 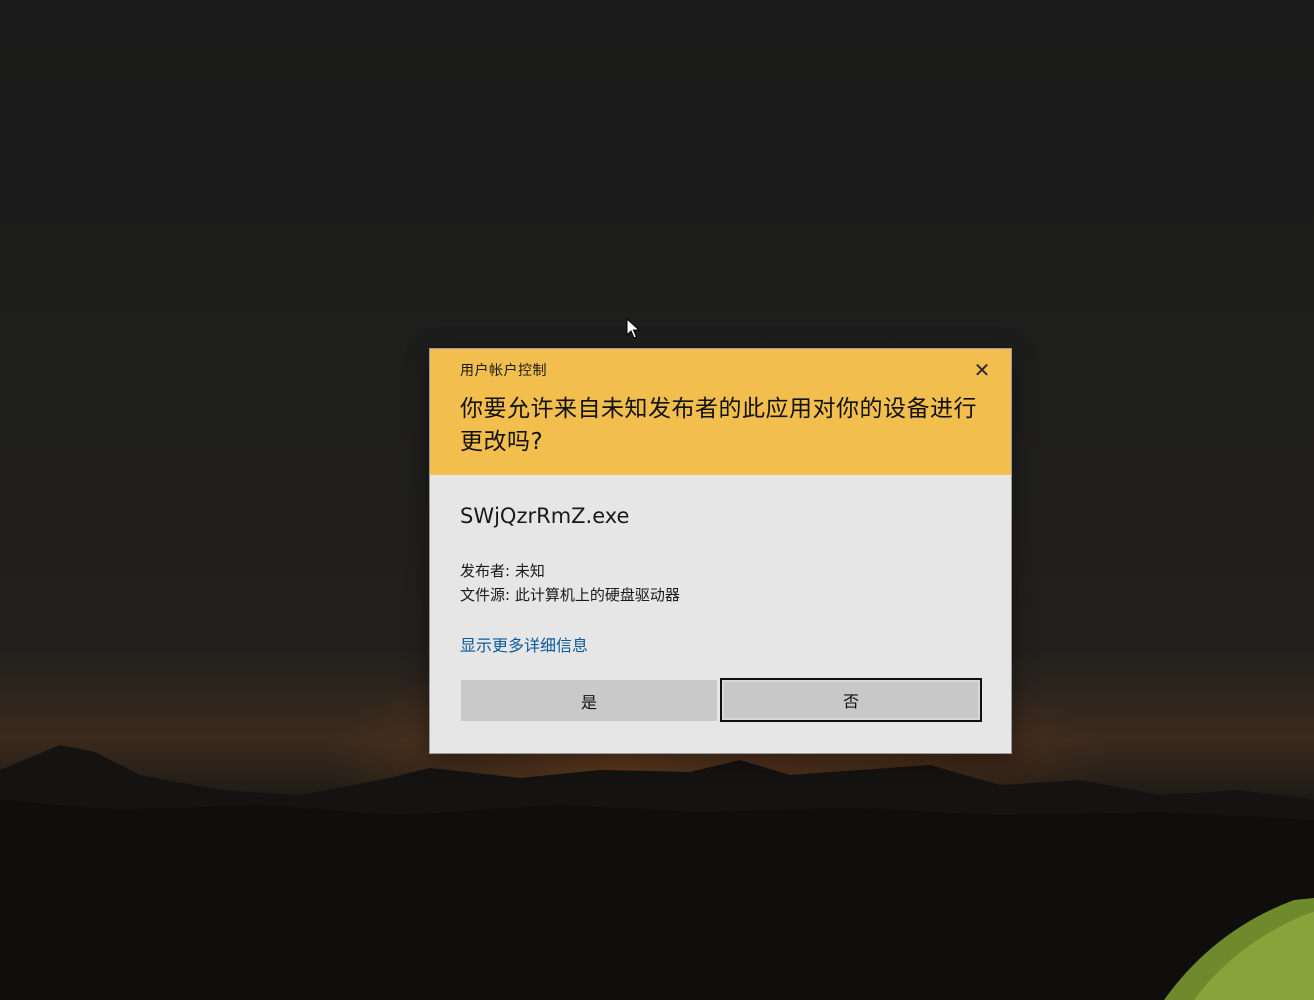 What do you see at coordinates (545, 516) in the screenshot?
I see `app-name: SWjQzrRmZ.exe` at bounding box center [545, 516].